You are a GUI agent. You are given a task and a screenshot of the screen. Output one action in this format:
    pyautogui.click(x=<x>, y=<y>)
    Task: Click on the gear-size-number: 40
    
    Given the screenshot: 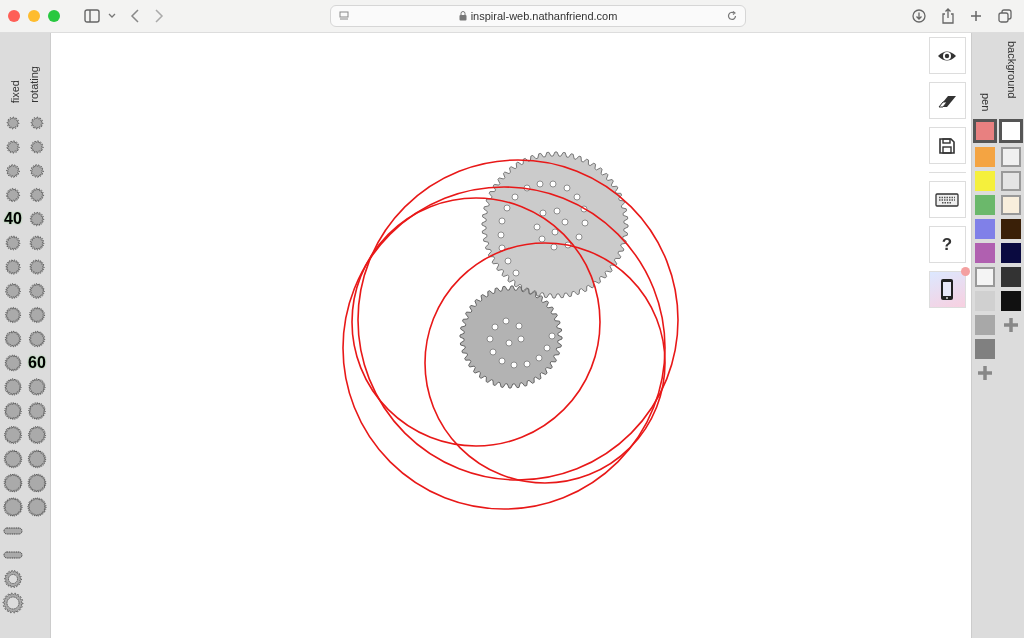 What is the action you would take?
    pyautogui.click(x=13, y=219)
    